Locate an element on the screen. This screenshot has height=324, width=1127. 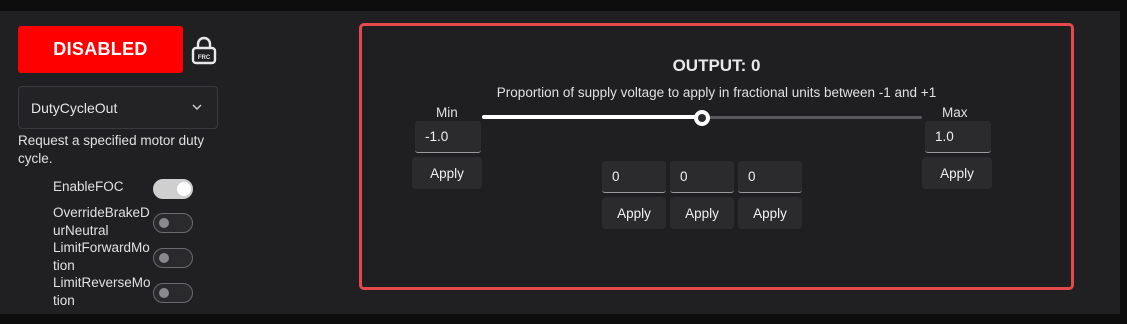
output-slider is located at coordinates (702, 118).